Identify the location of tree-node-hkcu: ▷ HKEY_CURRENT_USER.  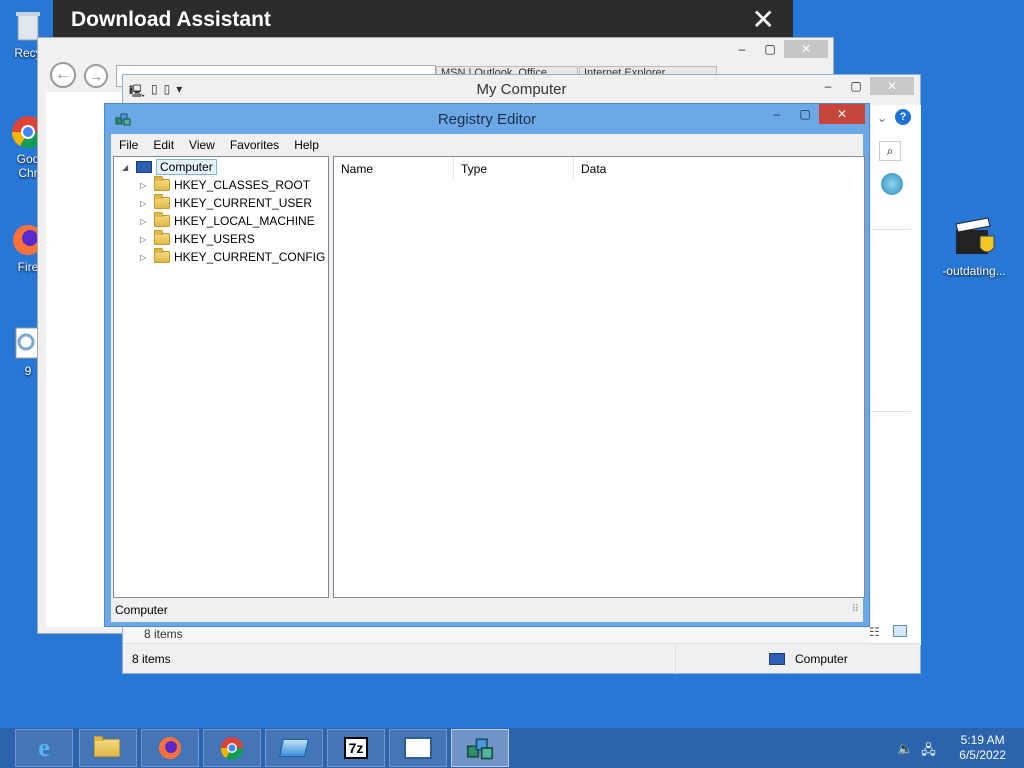
(226, 203).